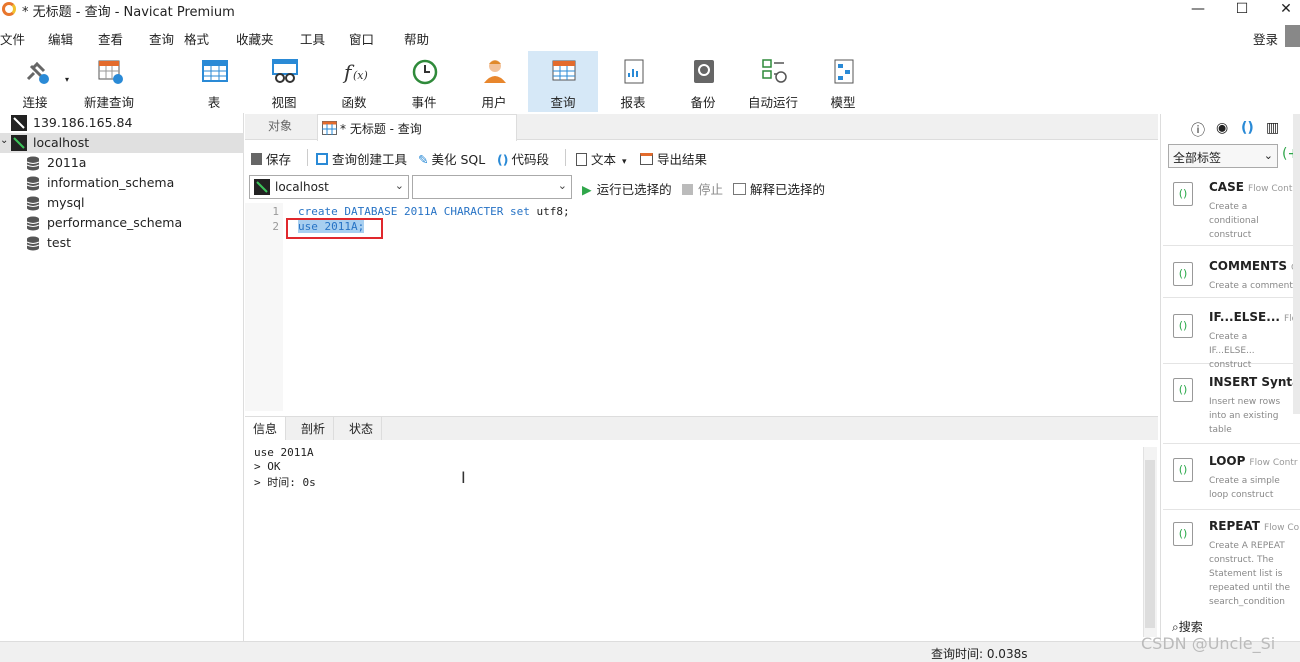 The width and height of the screenshot is (1300, 662). Describe the element at coordinates (1265, 38) in the screenshot. I see `login-button: 登录` at that location.